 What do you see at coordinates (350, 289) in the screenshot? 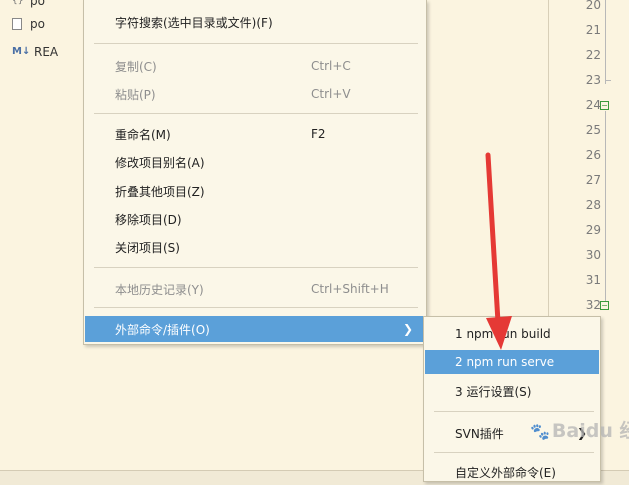
I see `menu-item-shortcut: Ctrl+Shift+H` at bounding box center [350, 289].